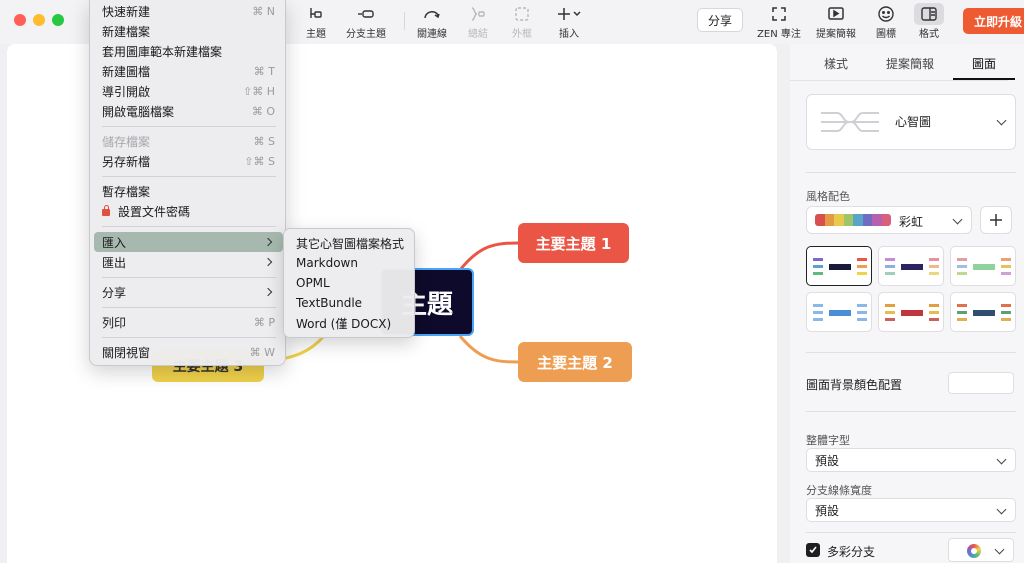 Image resolution: width=1024 pixels, height=563 pixels. Describe the element at coordinates (854, 385) in the screenshot. I see `bg-color-label: 圖面背景顏色配置` at that location.